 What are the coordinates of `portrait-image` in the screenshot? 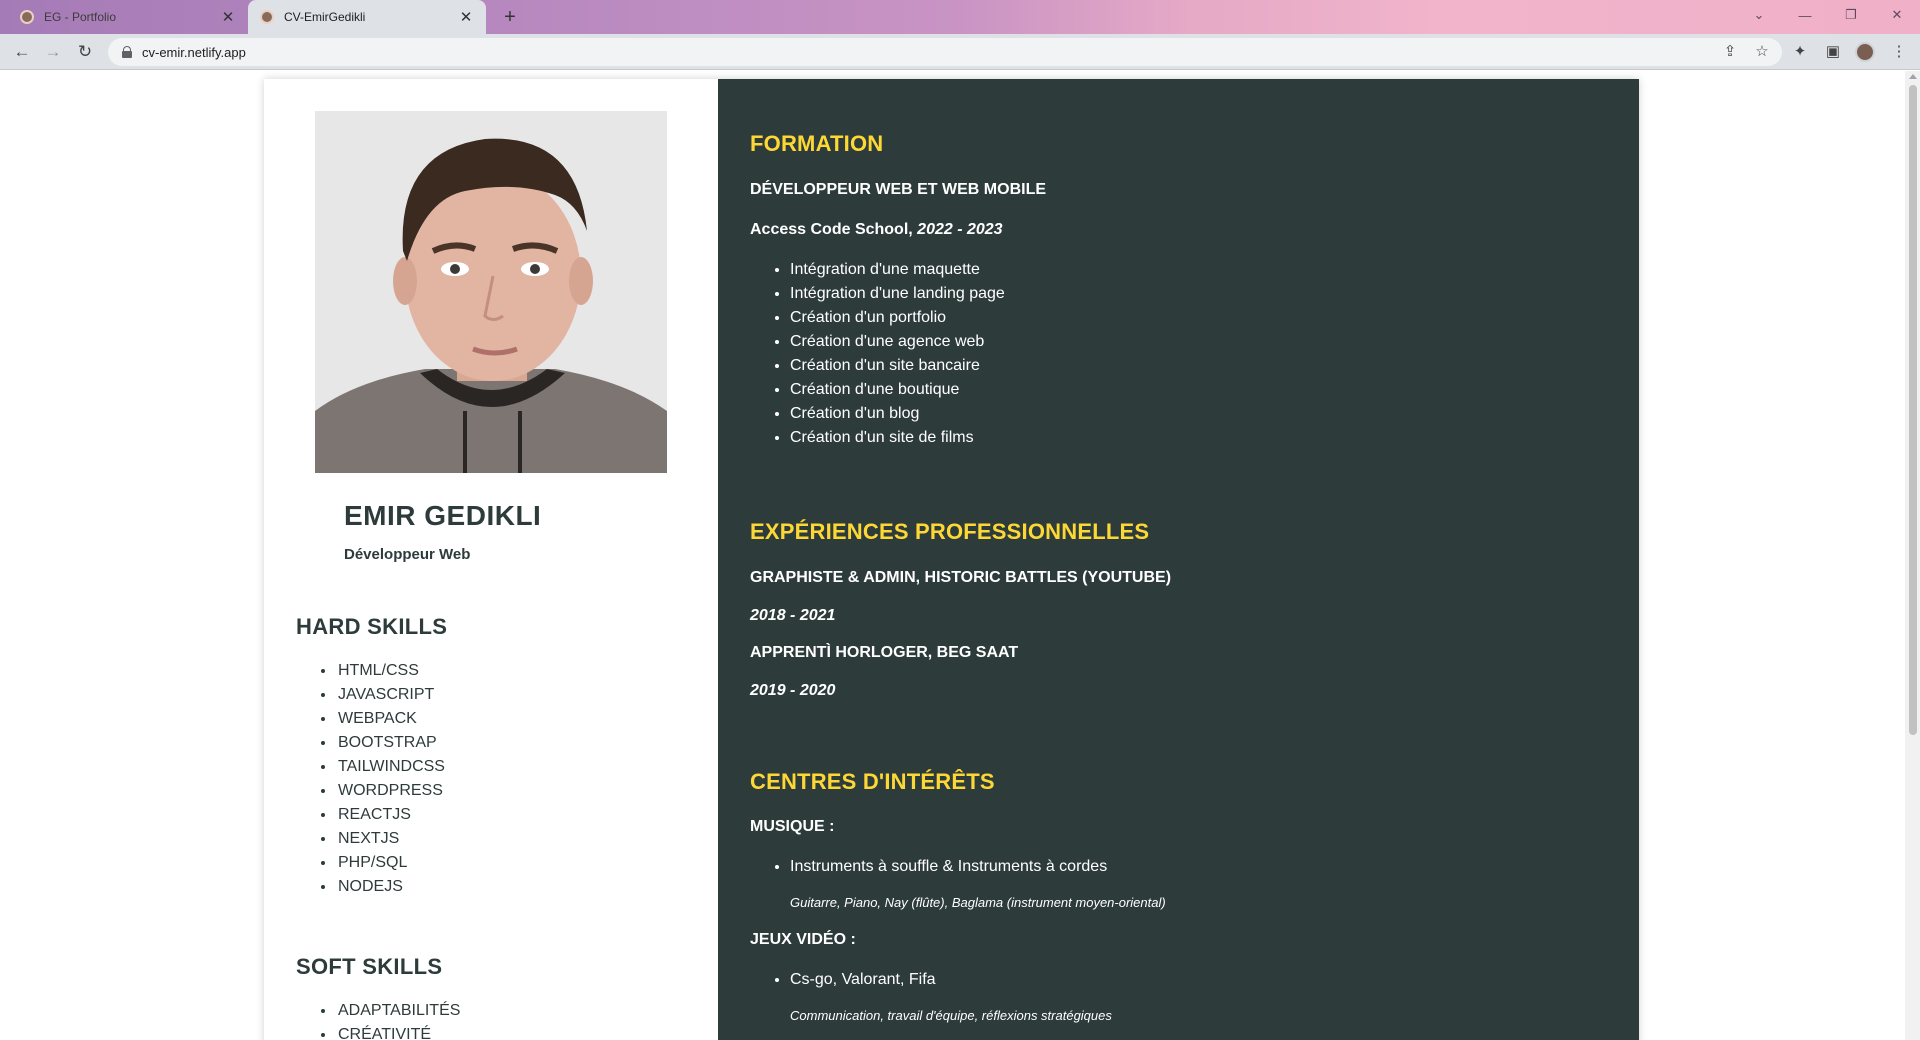 It's located at (491, 292).